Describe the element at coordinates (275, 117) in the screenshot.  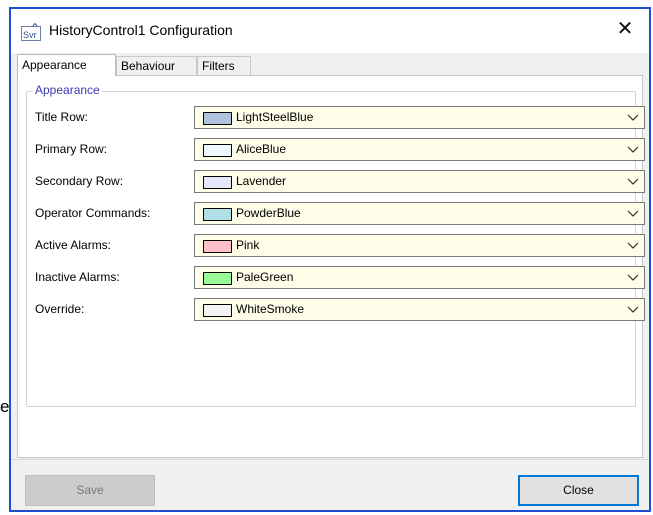
I see `selected-color-name: LightSteelBlue` at that location.